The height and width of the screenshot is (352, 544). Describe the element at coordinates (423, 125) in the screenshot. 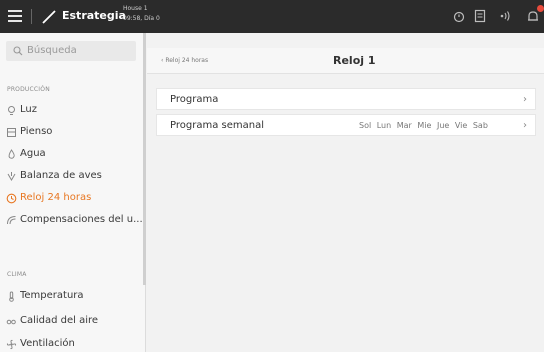

I see `weekday-list: Sol Lun Mar Mie Jue Vie Sab` at that location.